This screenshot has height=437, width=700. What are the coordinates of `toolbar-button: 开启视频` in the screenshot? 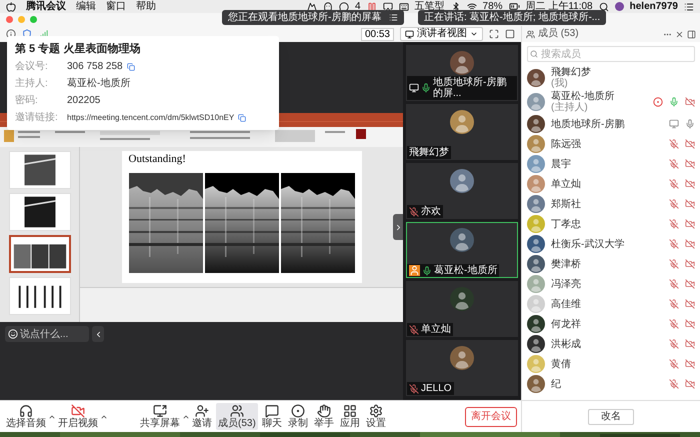 It's located at (78, 416).